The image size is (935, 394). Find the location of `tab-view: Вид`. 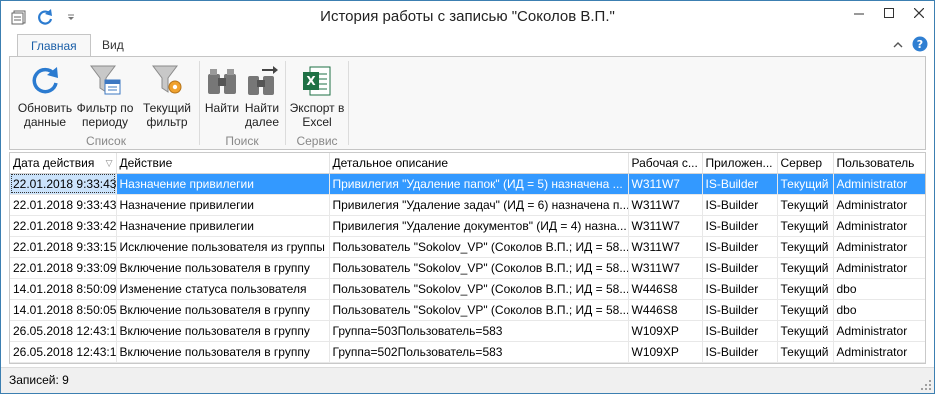

tab-view: Вид is located at coordinates (113, 45).